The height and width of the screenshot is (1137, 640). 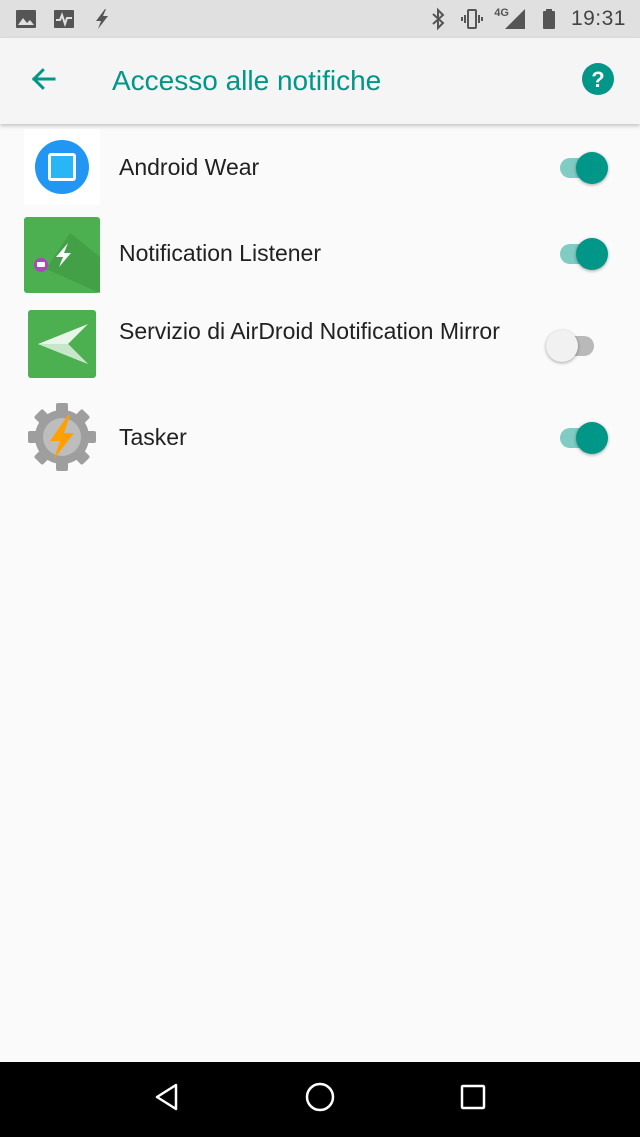 I want to click on app-name: Tasker, so click(x=153, y=437).